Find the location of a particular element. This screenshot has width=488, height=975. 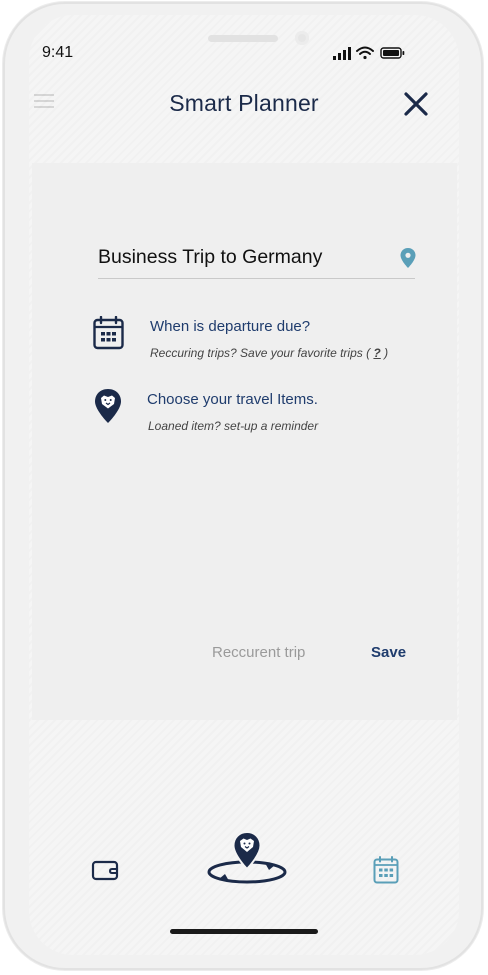

departure-heading: When is departure due? is located at coordinates (230, 326).